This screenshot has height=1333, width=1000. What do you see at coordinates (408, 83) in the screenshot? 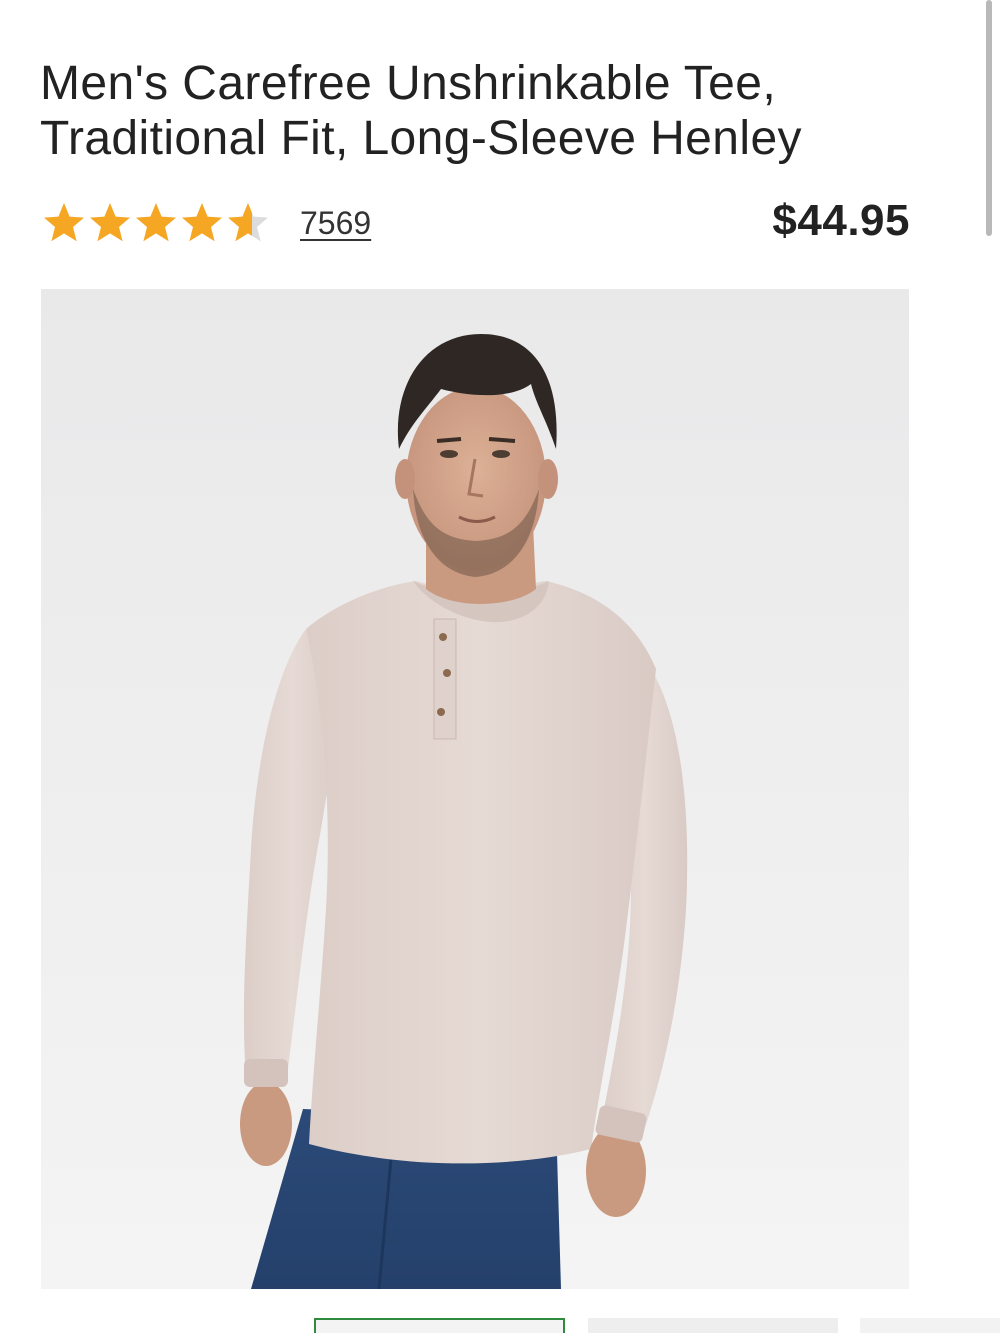
I see `product-title-line-1: Men's Carefree Unshrinkable Tee,` at bounding box center [408, 83].